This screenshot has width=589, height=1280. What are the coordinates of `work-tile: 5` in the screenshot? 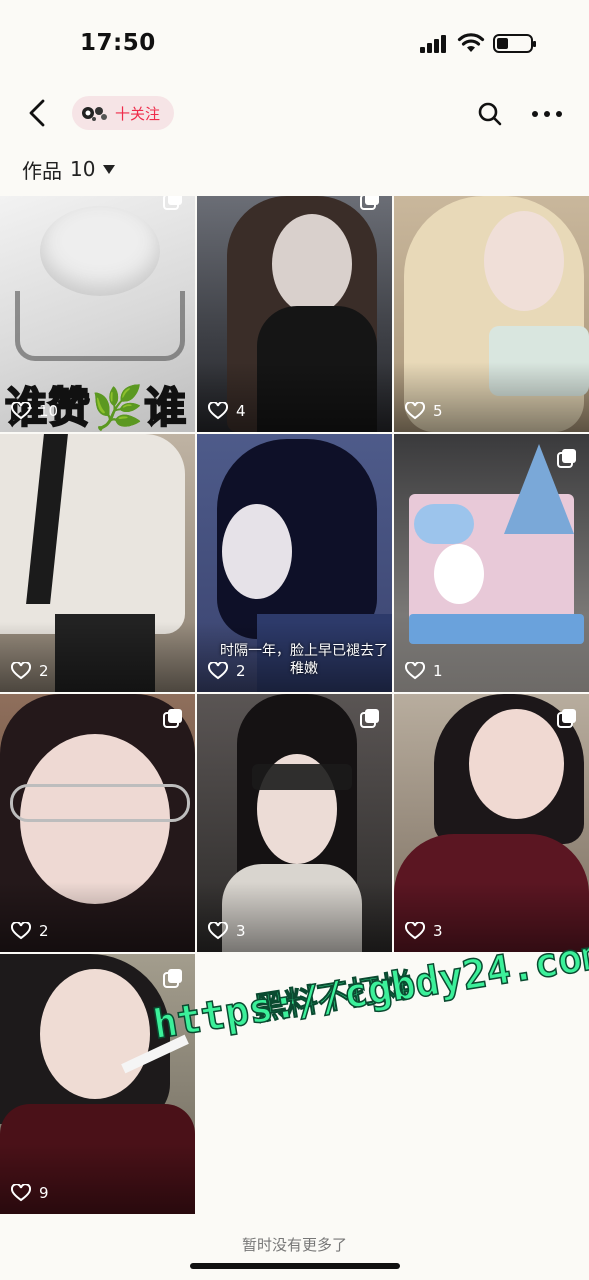 It's located at (491, 314).